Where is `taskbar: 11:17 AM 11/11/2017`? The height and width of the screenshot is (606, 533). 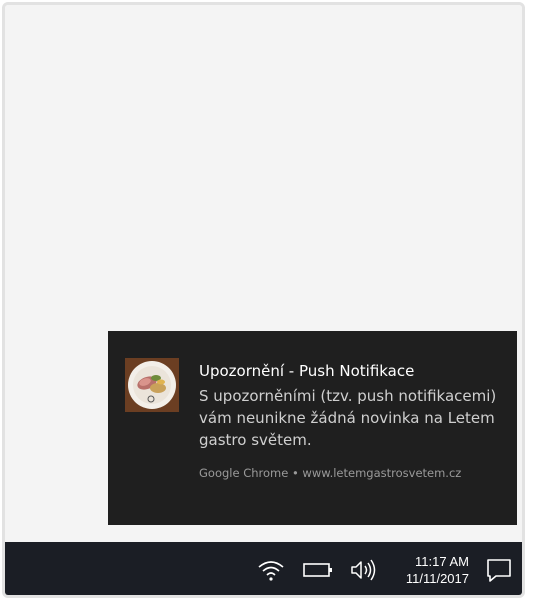 taskbar: 11:17 AM 11/11/2017 is located at coordinates (263, 568).